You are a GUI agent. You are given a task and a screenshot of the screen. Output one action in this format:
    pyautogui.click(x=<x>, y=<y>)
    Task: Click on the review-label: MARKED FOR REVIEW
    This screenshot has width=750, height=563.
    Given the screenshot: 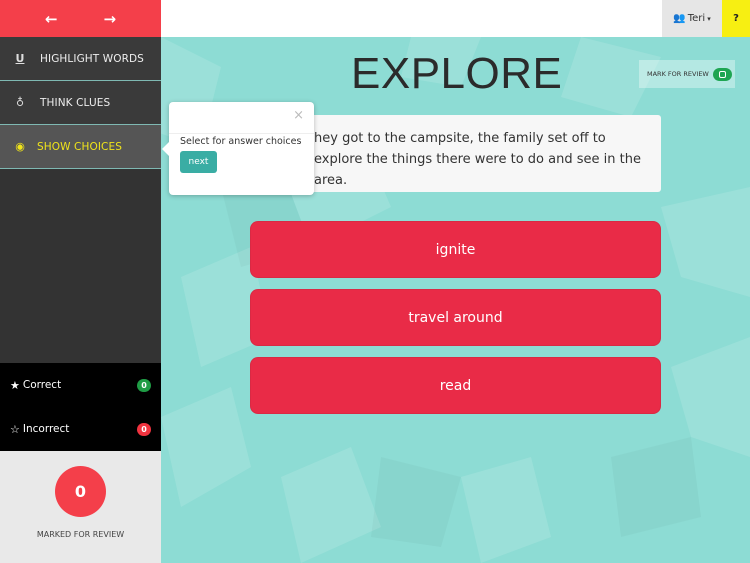 What is the action you would take?
    pyautogui.click(x=80, y=534)
    